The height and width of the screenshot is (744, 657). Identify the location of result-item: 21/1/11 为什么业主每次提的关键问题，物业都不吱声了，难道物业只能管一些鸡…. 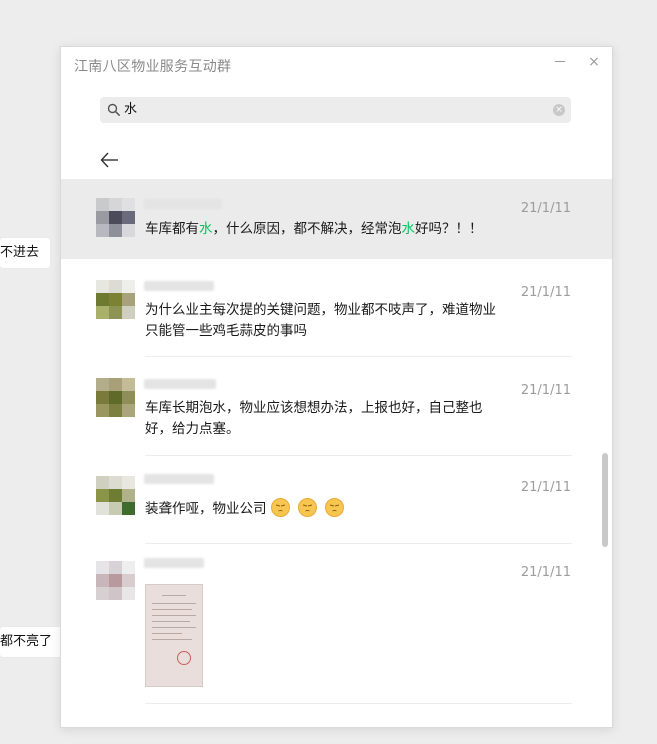
(336, 308).